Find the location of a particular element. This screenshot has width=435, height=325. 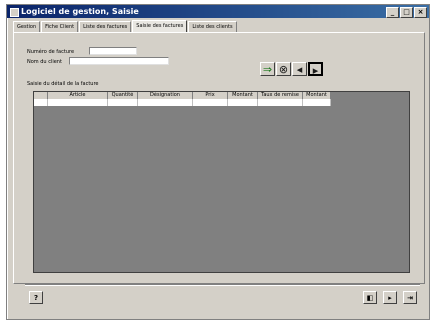

details-label: Saisie du détail de la facture is located at coordinates (63, 84).